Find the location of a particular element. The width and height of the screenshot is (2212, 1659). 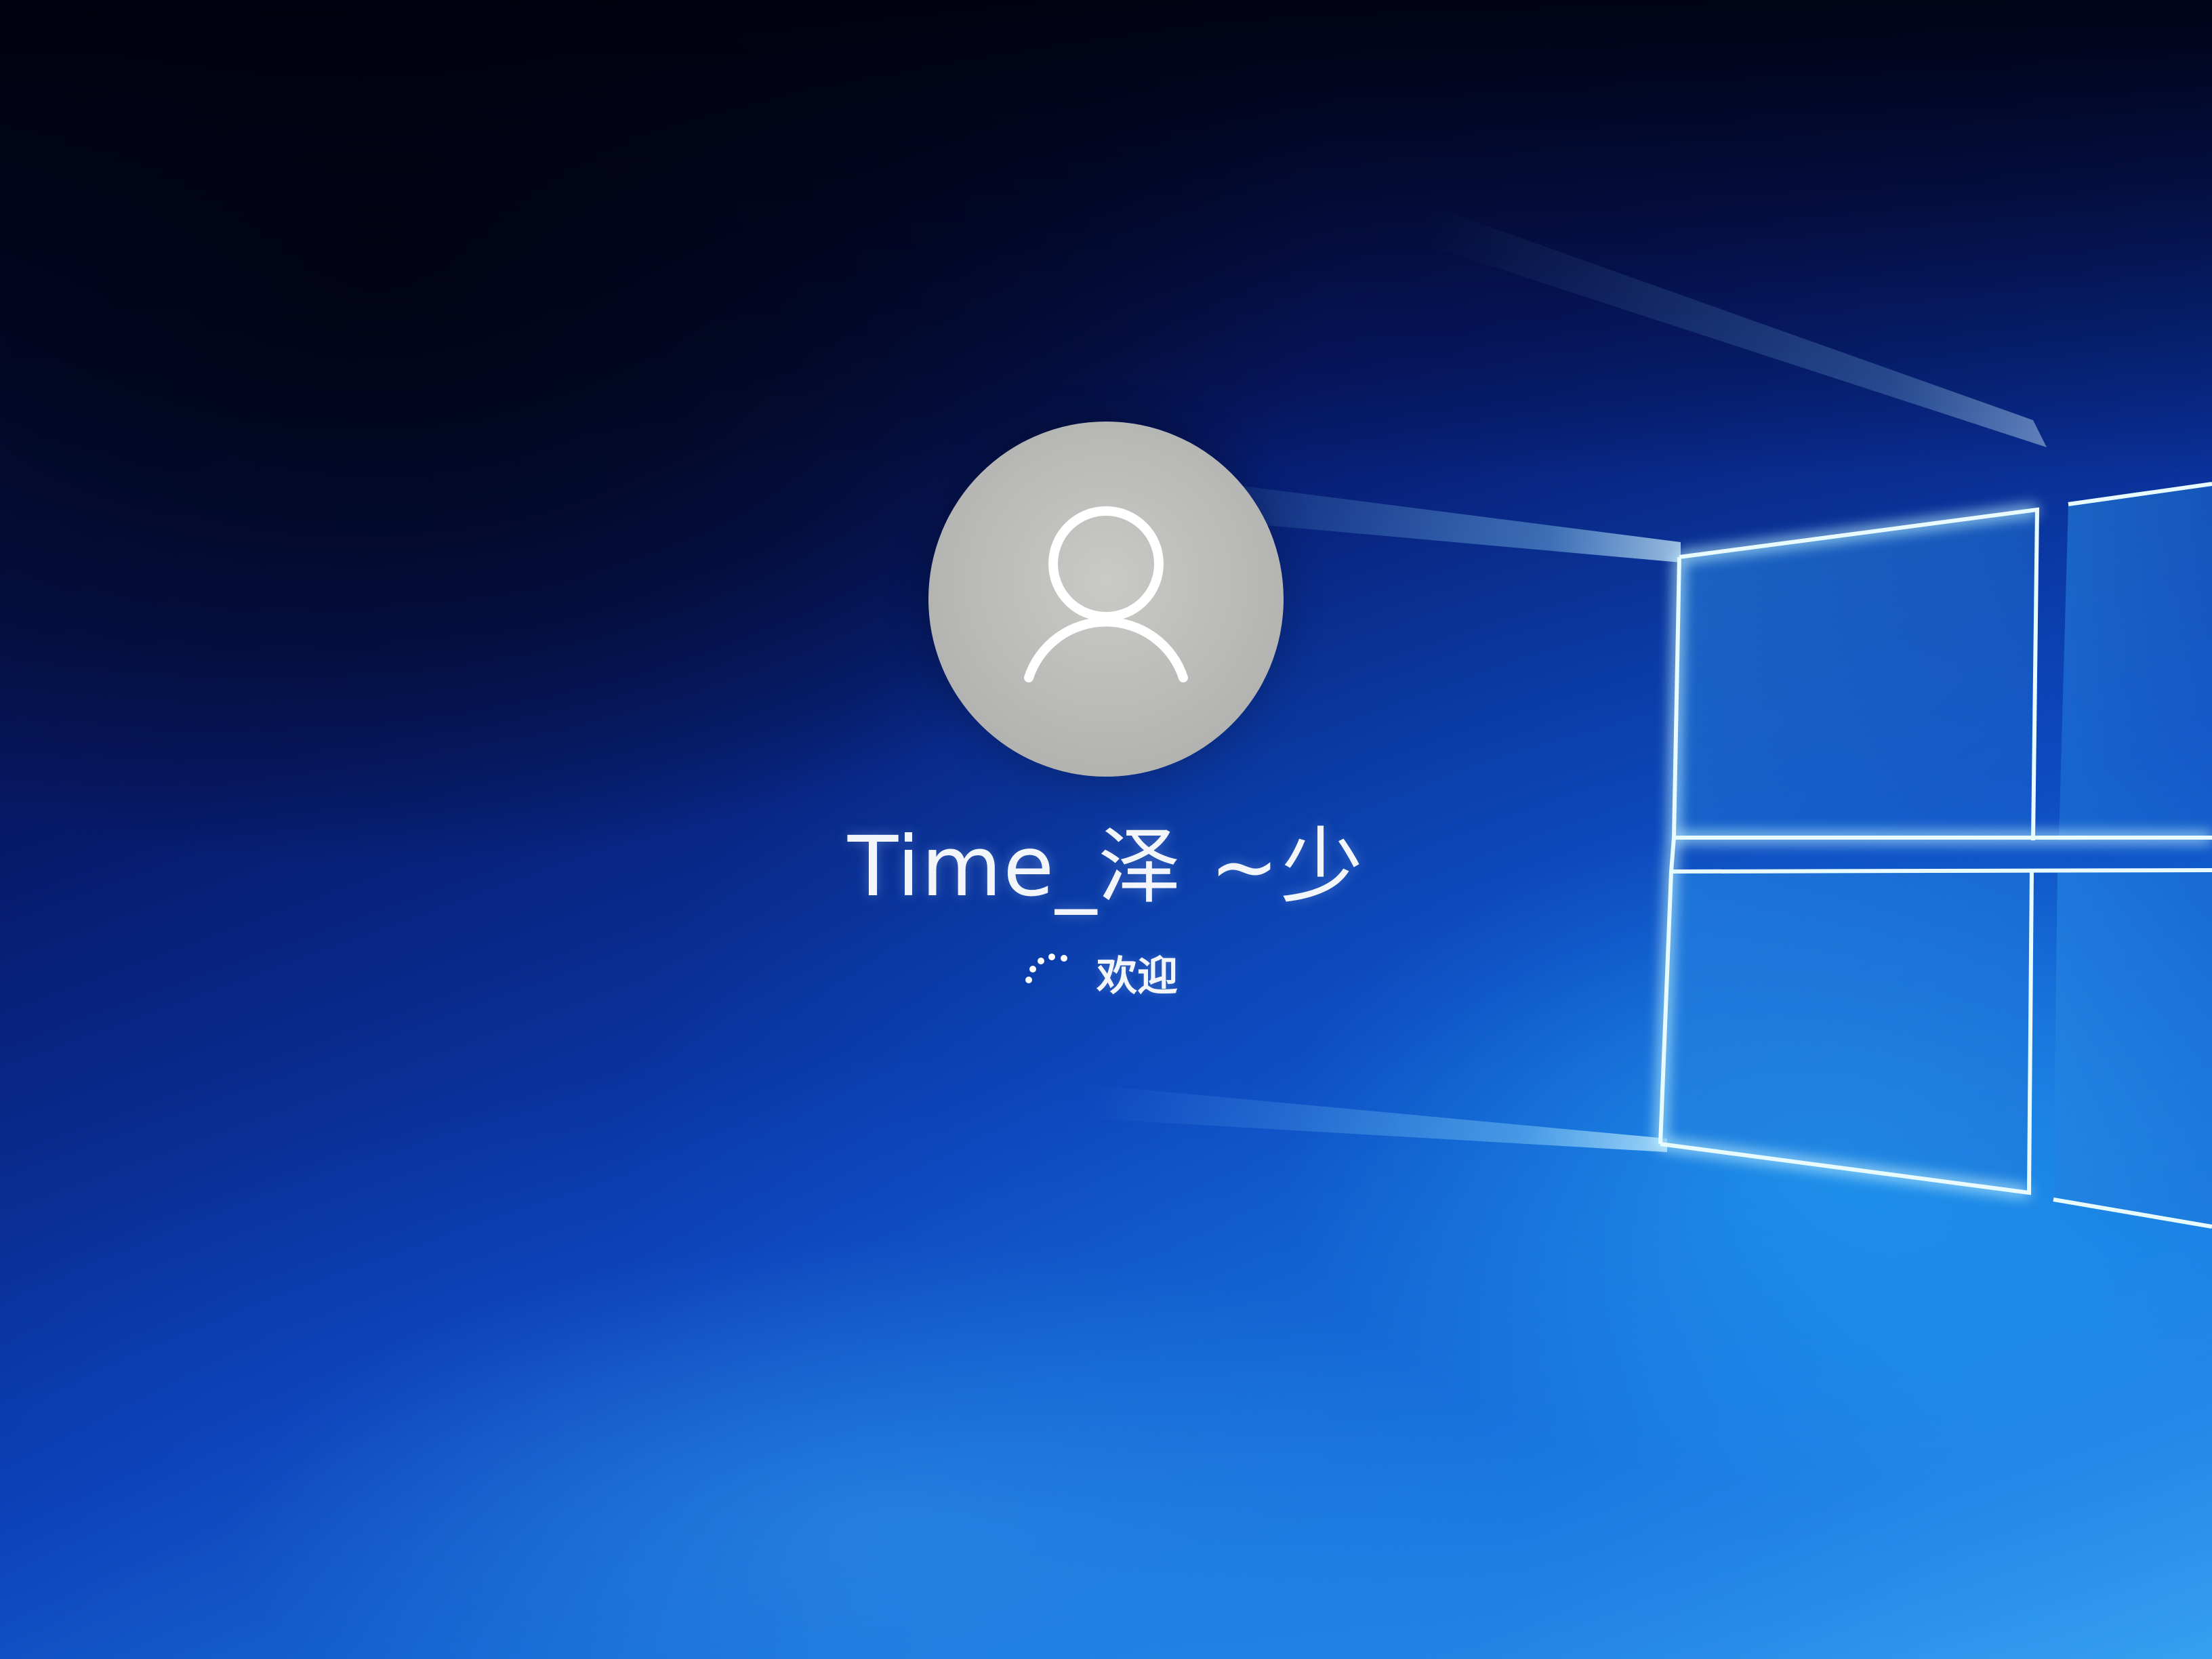

window-pane-bottom-right is located at coordinates (2132, 1048).